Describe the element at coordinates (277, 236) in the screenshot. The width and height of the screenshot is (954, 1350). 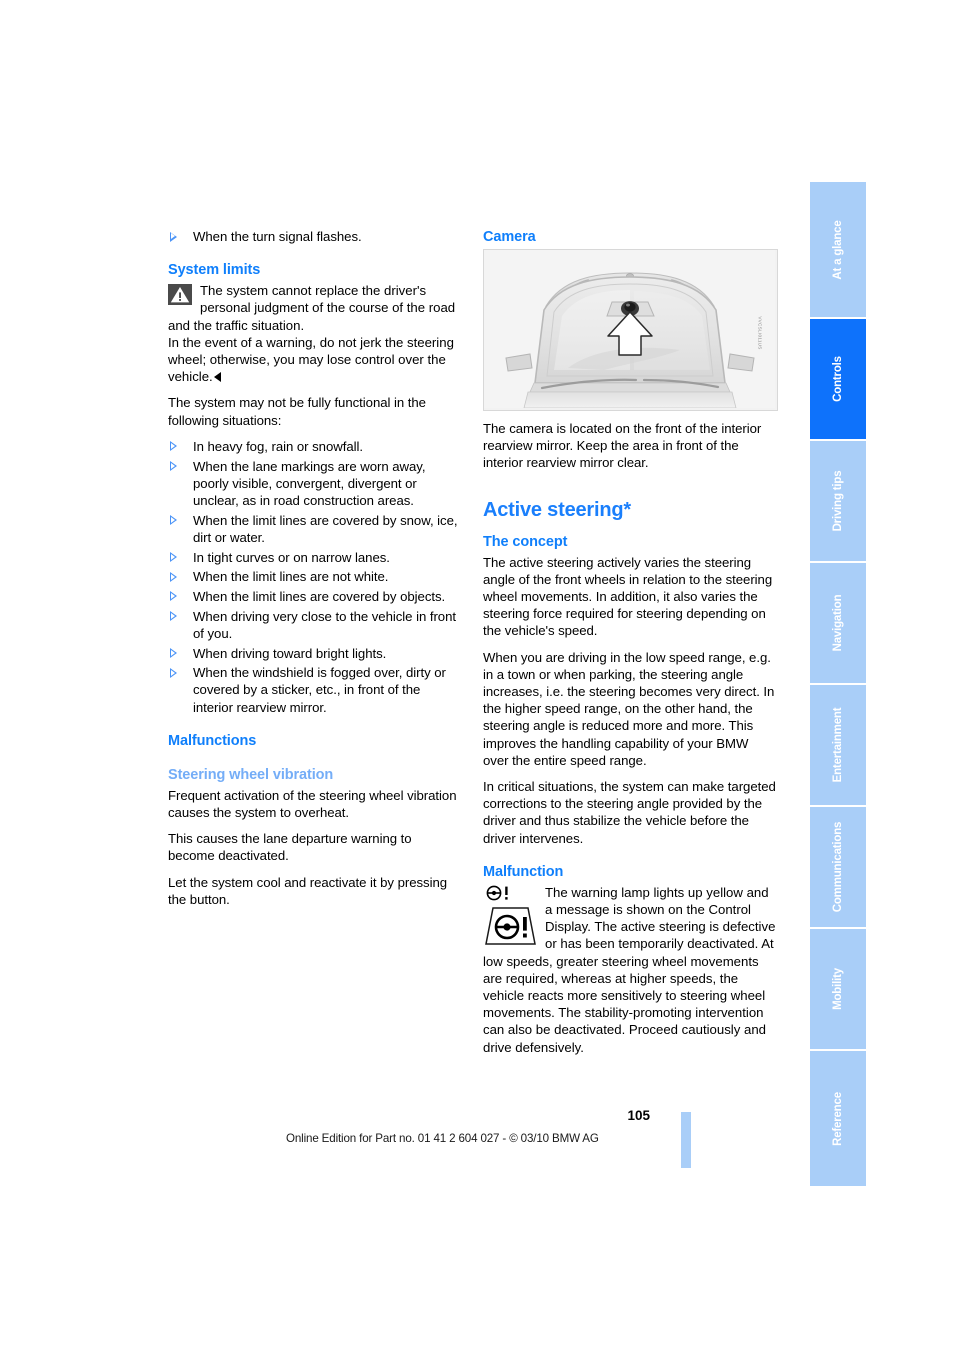
I see `list-item-text: When the turn signal flashes.` at that location.